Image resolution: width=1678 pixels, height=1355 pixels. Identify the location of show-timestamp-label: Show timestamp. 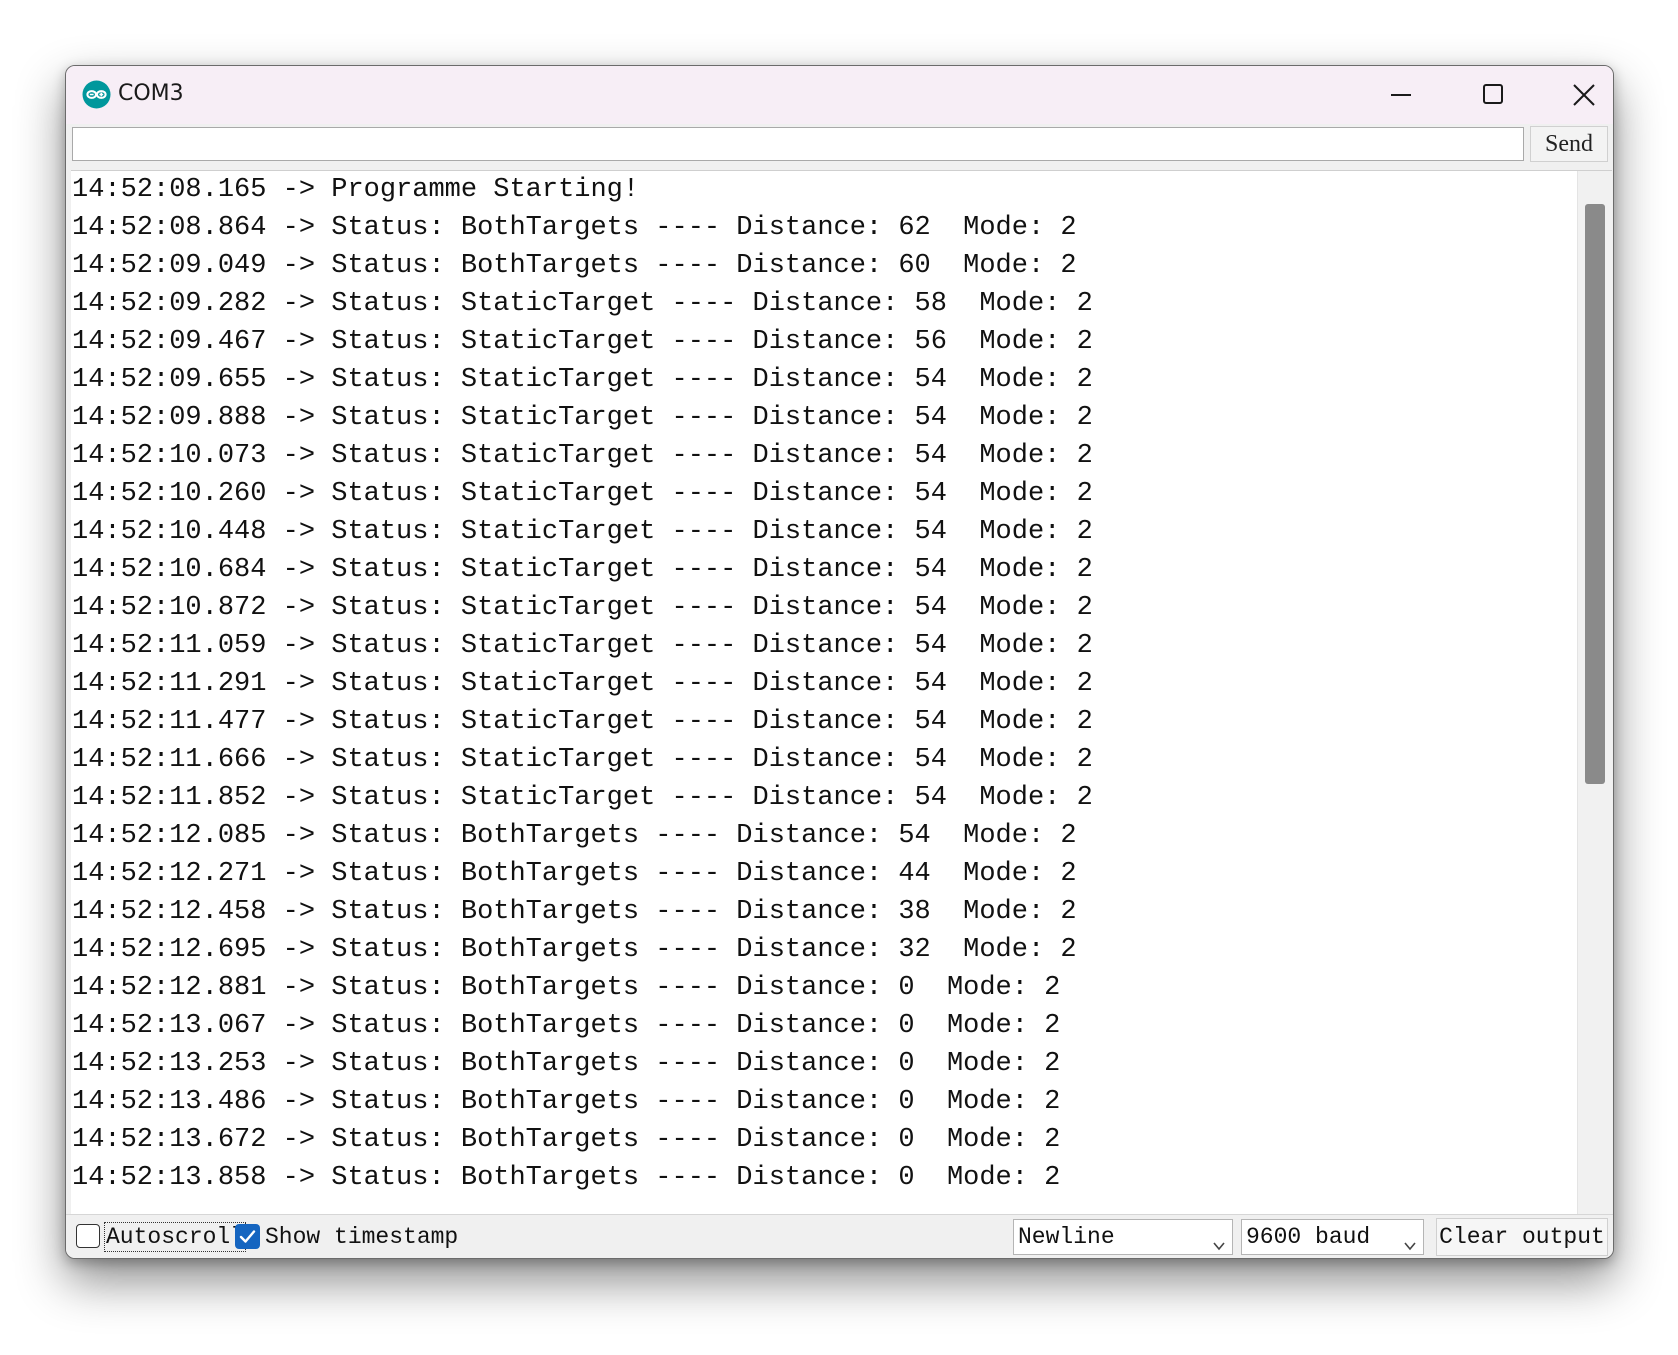
(361, 1237).